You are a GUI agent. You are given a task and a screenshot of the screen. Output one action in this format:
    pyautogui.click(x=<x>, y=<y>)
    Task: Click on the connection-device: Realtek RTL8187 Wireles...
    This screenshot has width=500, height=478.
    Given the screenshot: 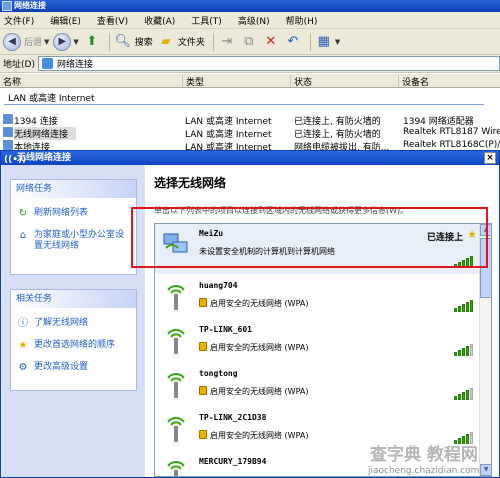 What is the action you would take?
    pyautogui.click(x=451, y=132)
    